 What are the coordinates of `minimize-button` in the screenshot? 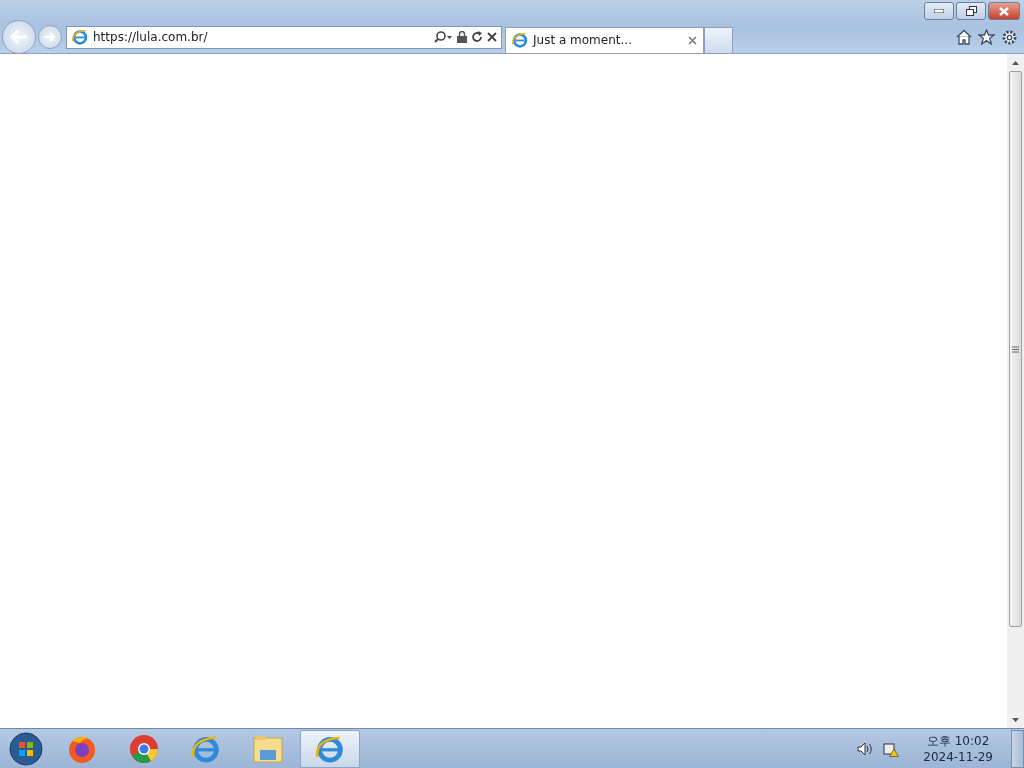 It's located at (939, 11).